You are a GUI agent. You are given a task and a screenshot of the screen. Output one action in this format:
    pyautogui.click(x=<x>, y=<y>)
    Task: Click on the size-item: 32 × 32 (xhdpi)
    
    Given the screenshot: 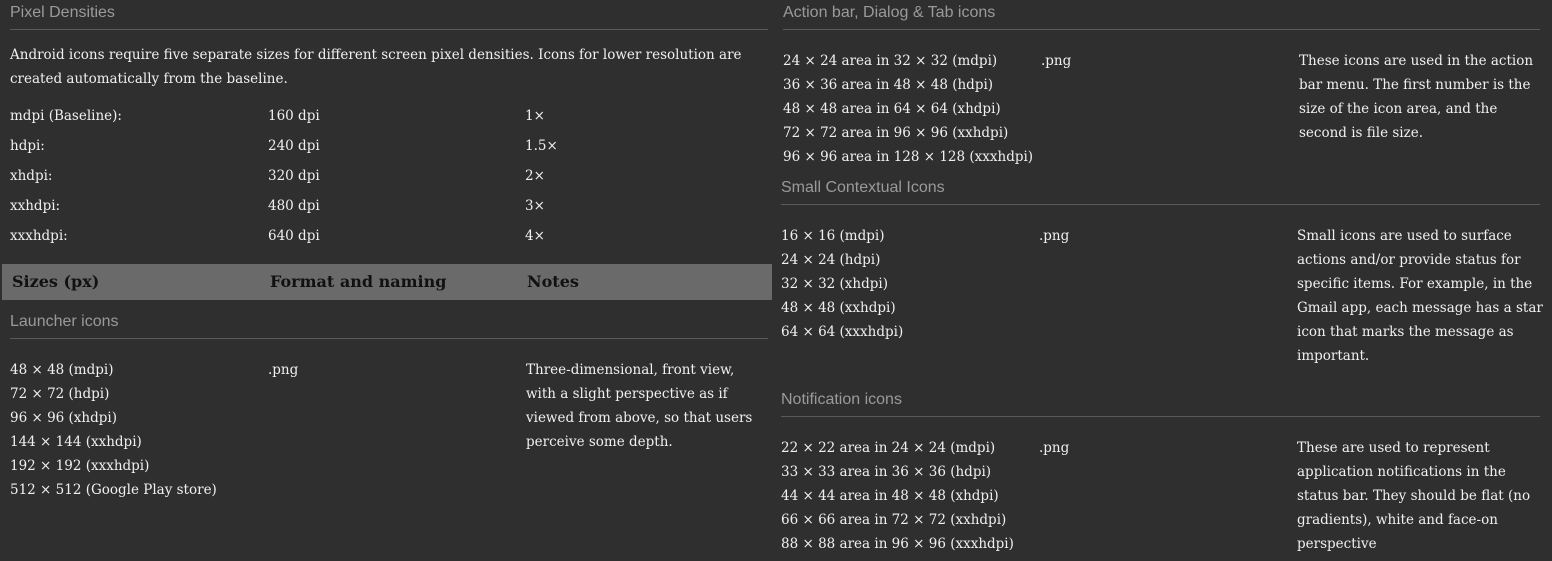 What is the action you would take?
    pyautogui.click(x=834, y=284)
    